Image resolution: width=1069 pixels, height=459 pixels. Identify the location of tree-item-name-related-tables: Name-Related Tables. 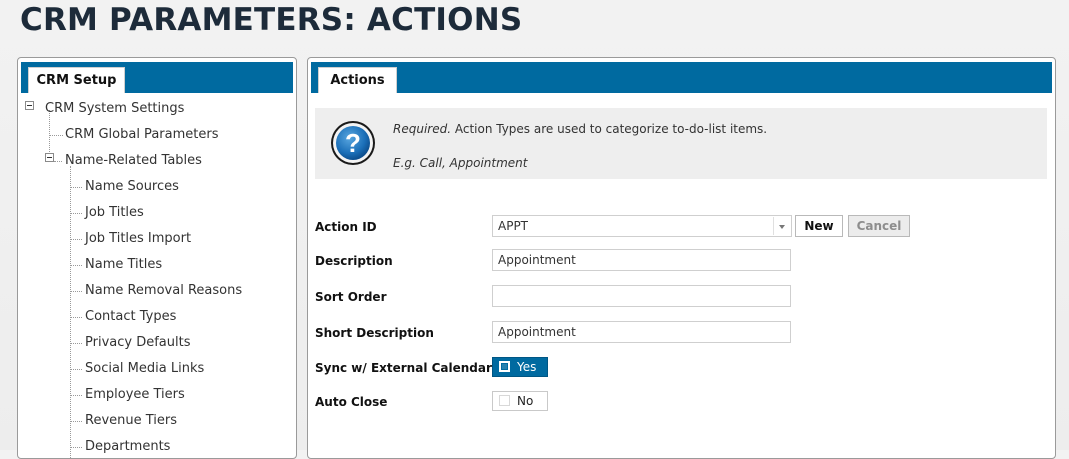
(123, 161).